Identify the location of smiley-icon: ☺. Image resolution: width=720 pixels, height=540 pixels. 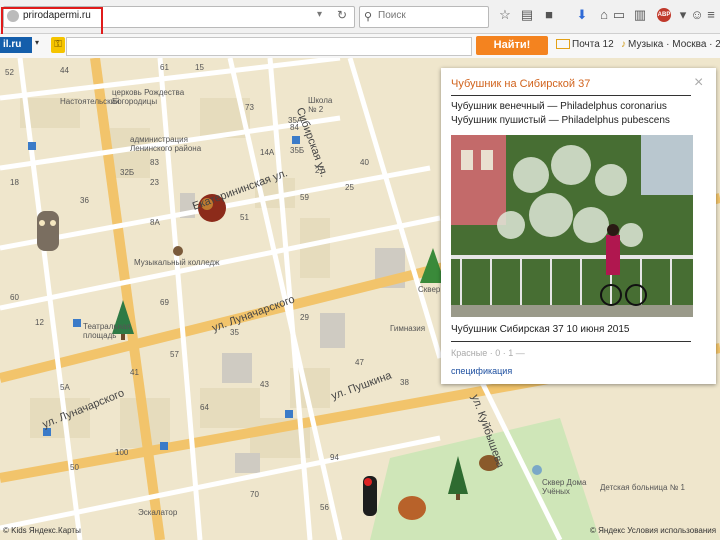
(697, 15).